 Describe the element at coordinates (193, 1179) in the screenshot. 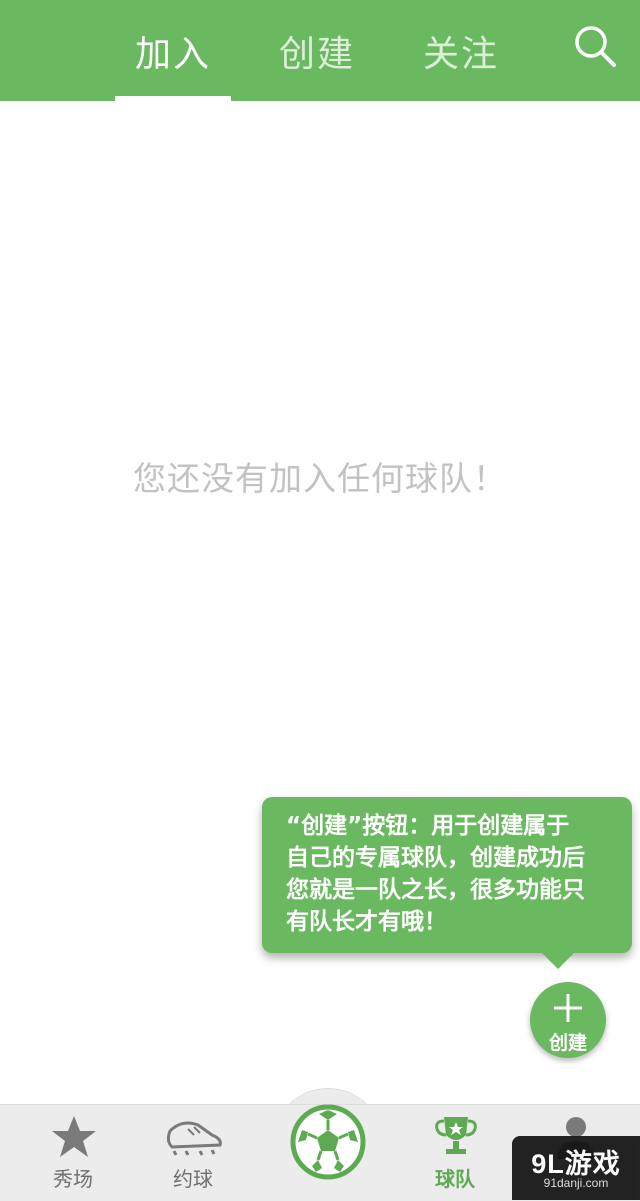

I see `nav-label-match: 约球` at that location.